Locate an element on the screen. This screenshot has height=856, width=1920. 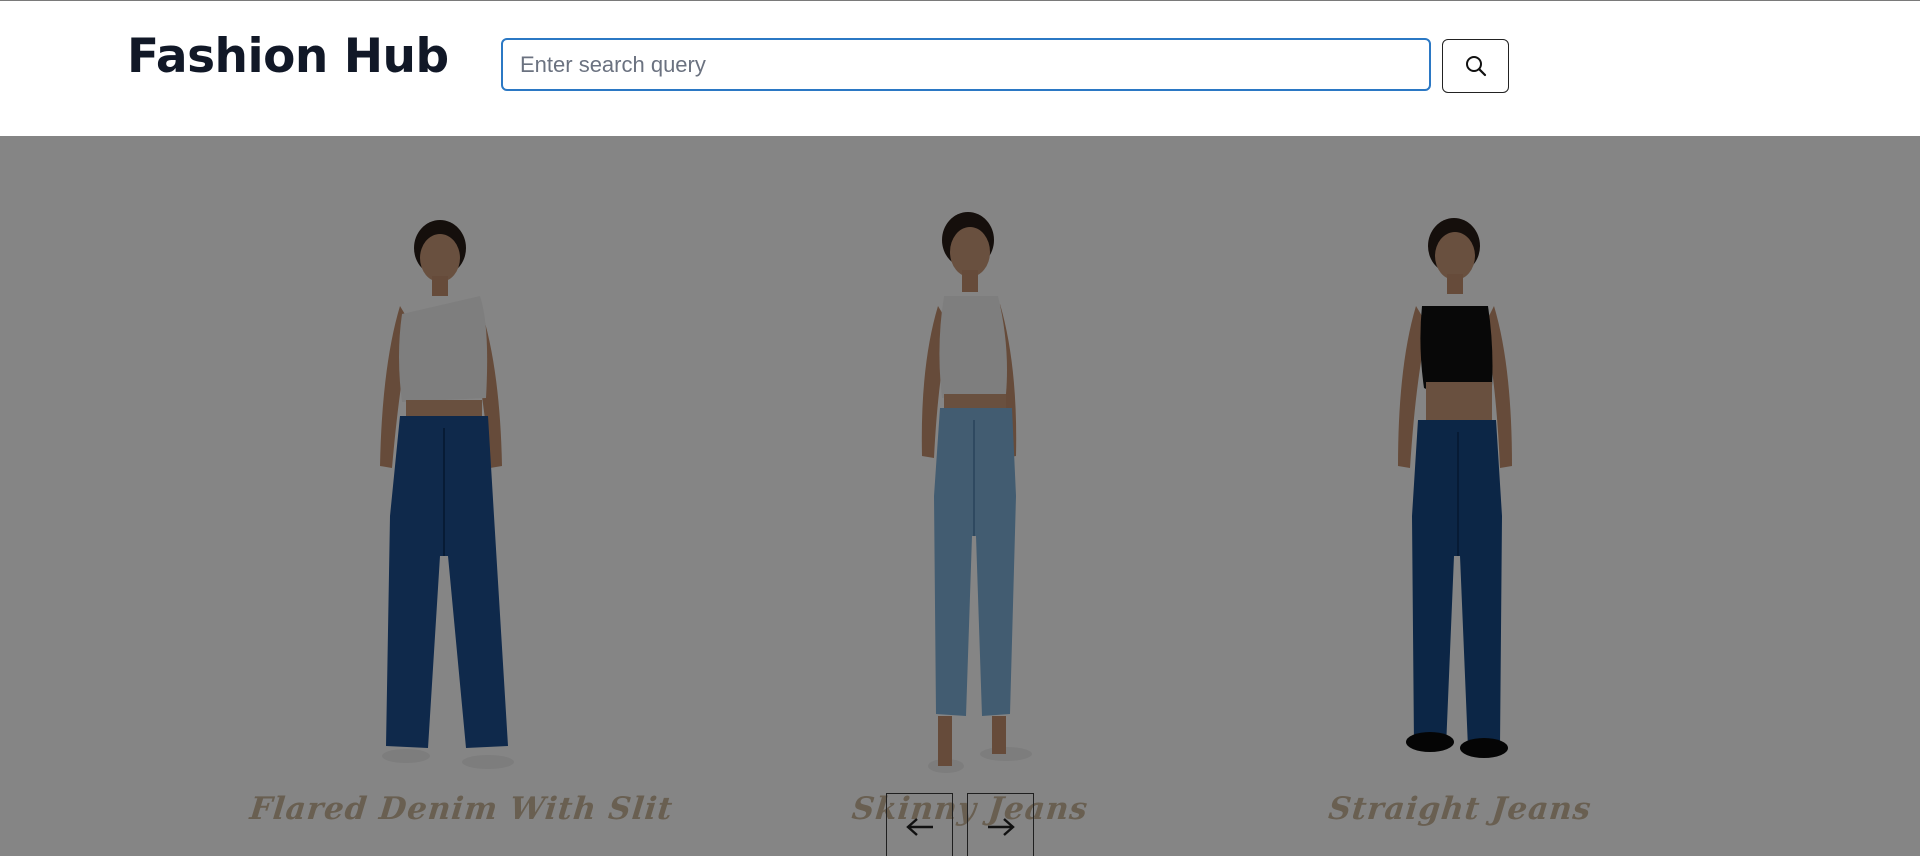
arrow-left-icon is located at coordinates (919, 826).